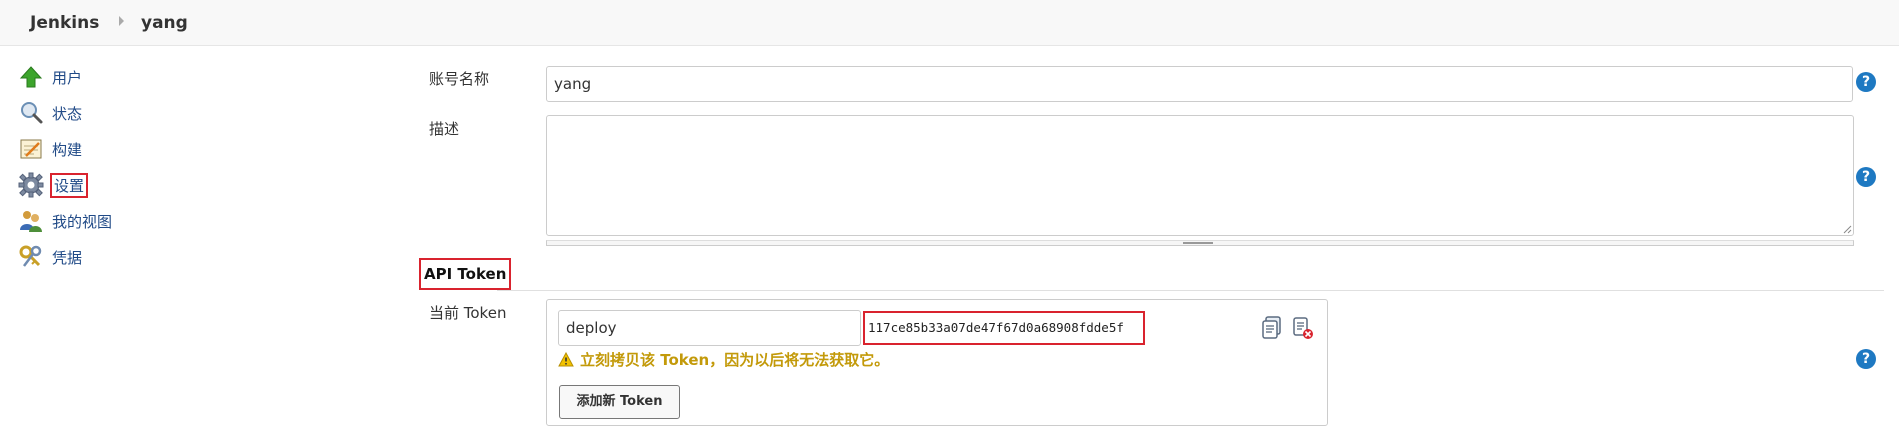 Image resolution: width=1899 pixels, height=437 pixels. What do you see at coordinates (1199, 84) in the screenshot?
I see `account-name-input: yang` at bounding box center [1199, 84].